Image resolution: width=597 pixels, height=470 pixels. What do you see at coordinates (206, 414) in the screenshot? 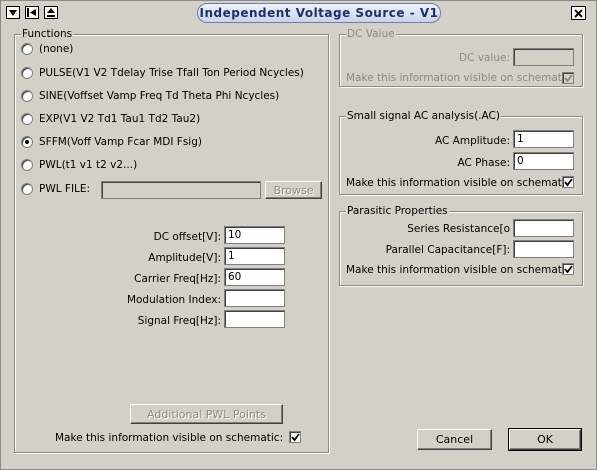
I see `additional-pwl-button: Additional PWL Points` at bounding box center [206, 414].